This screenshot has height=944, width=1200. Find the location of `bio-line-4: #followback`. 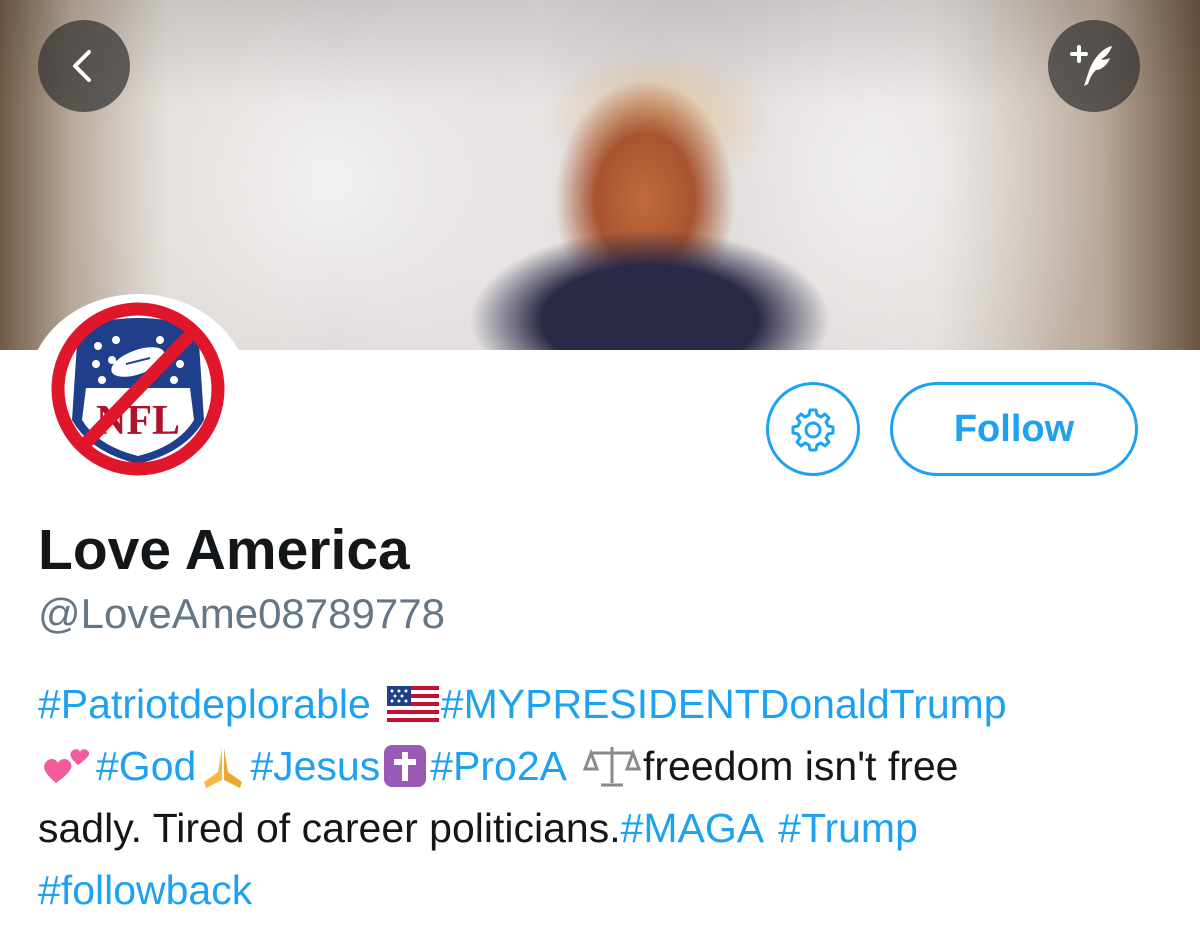

bio-line-4: #followback is located at coordinates (608, 890).